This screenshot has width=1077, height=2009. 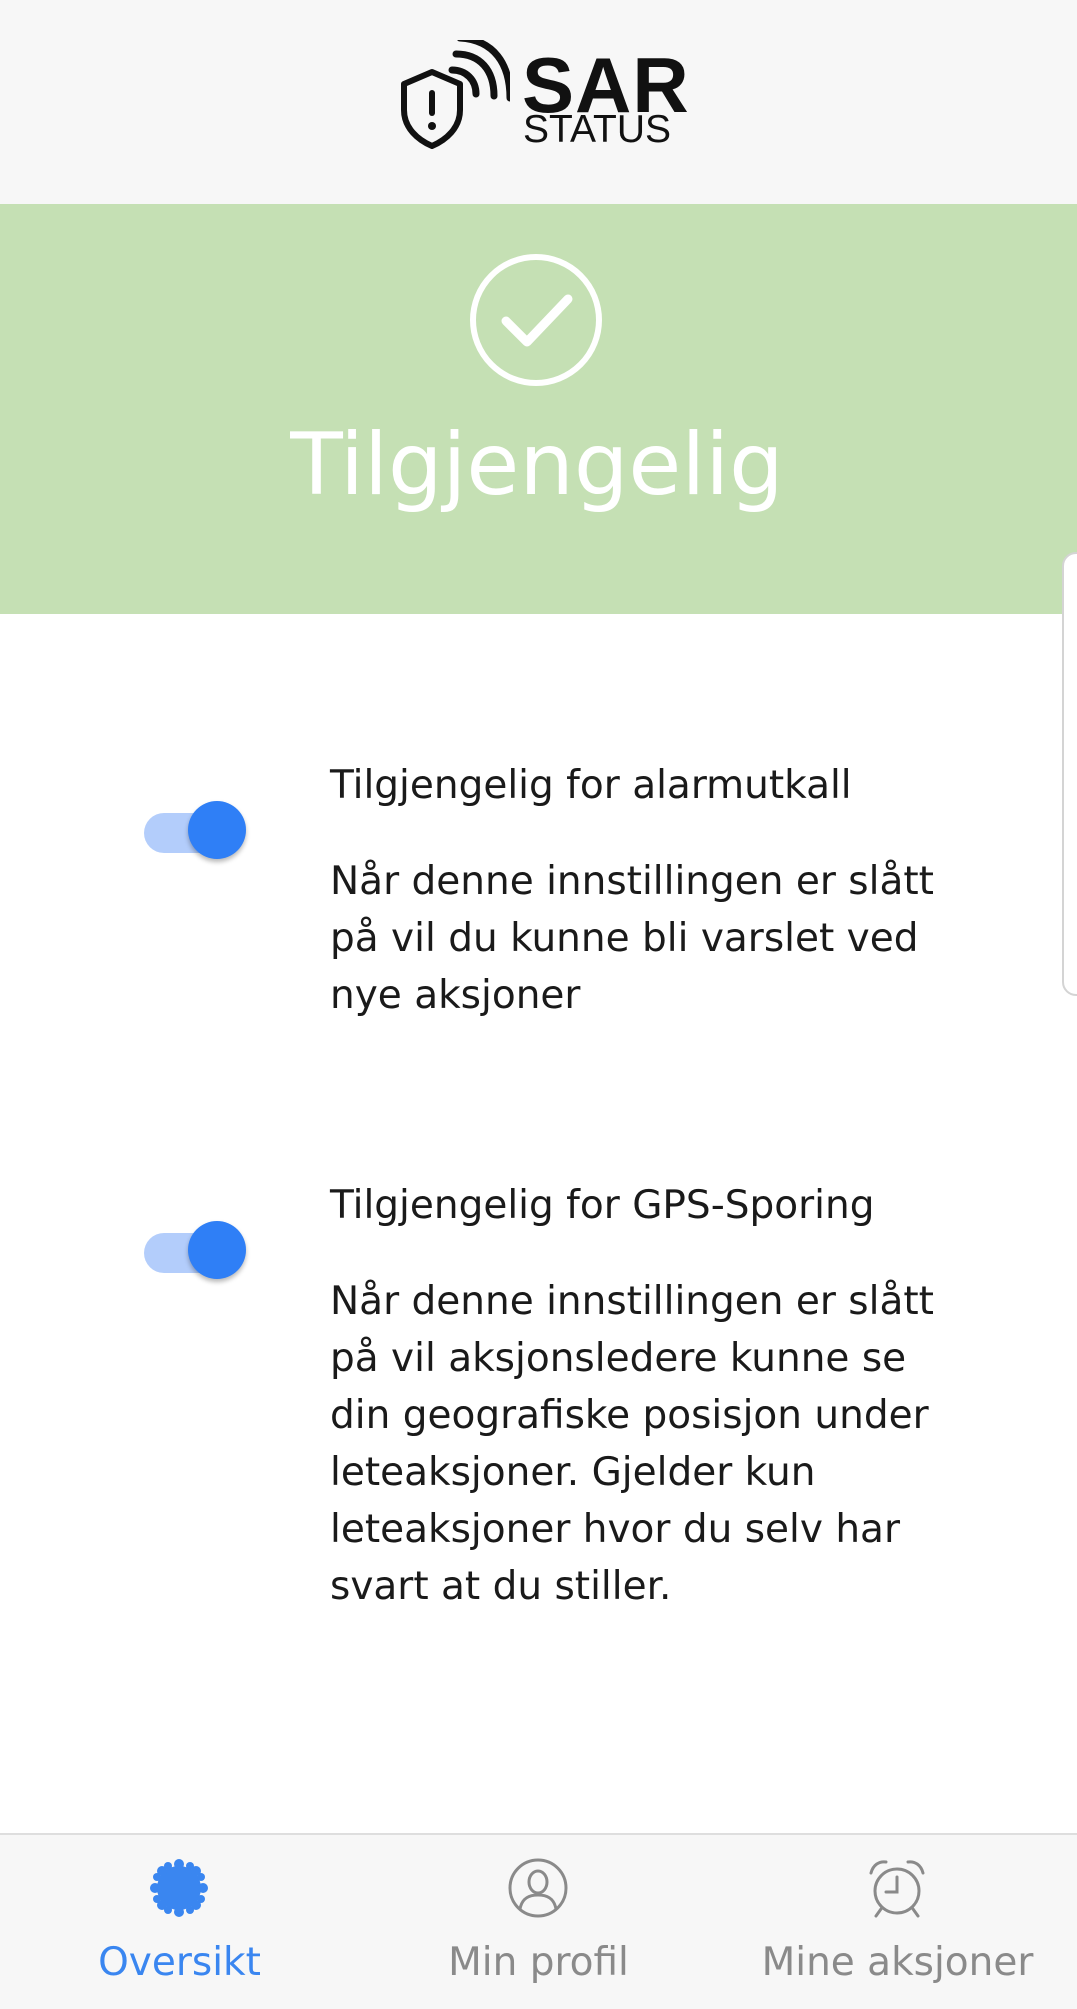 I want to click on profile-person-icon, so click(x=538, y=1888).